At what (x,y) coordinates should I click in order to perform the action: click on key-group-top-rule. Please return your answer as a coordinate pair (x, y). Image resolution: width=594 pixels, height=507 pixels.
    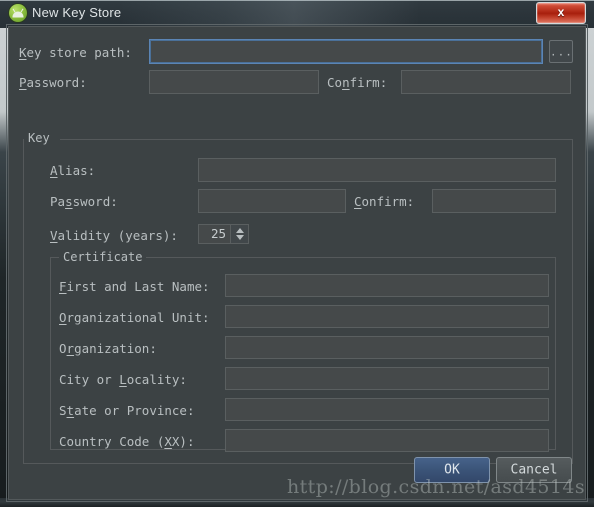
    Looking at the image, I should click on (316, 139).